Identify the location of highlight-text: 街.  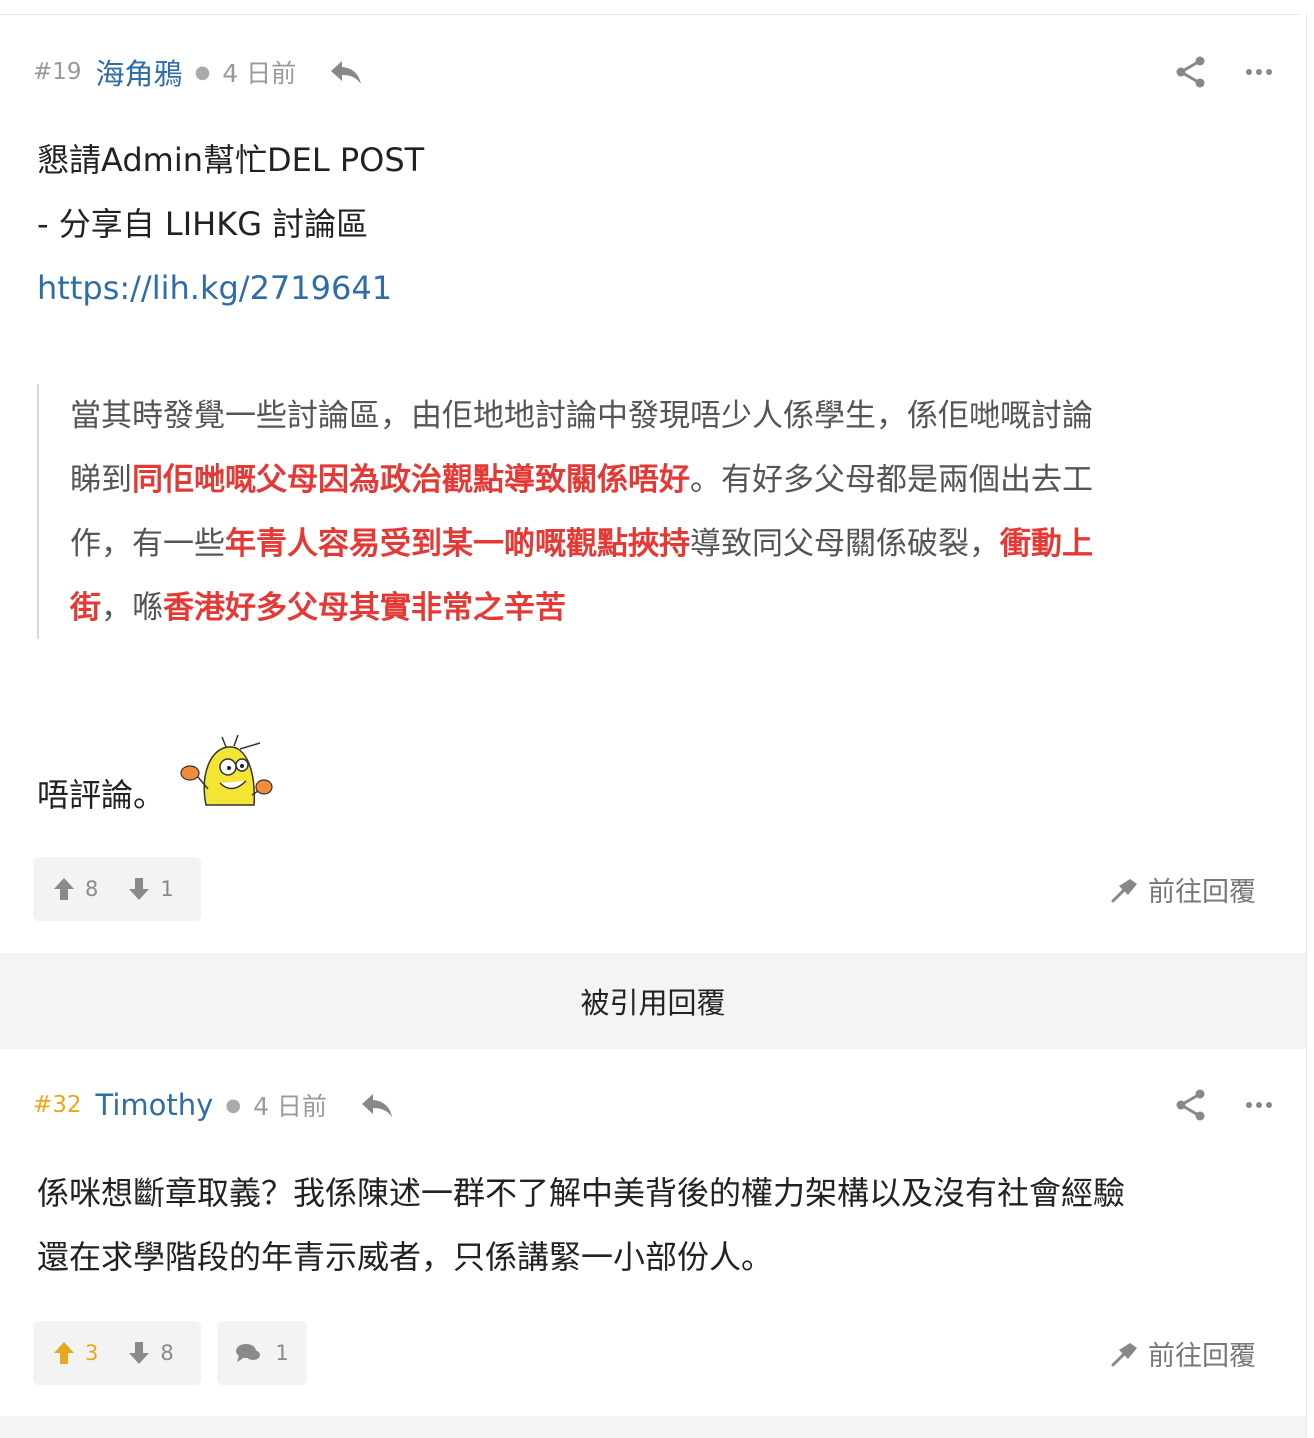
(85, 608).